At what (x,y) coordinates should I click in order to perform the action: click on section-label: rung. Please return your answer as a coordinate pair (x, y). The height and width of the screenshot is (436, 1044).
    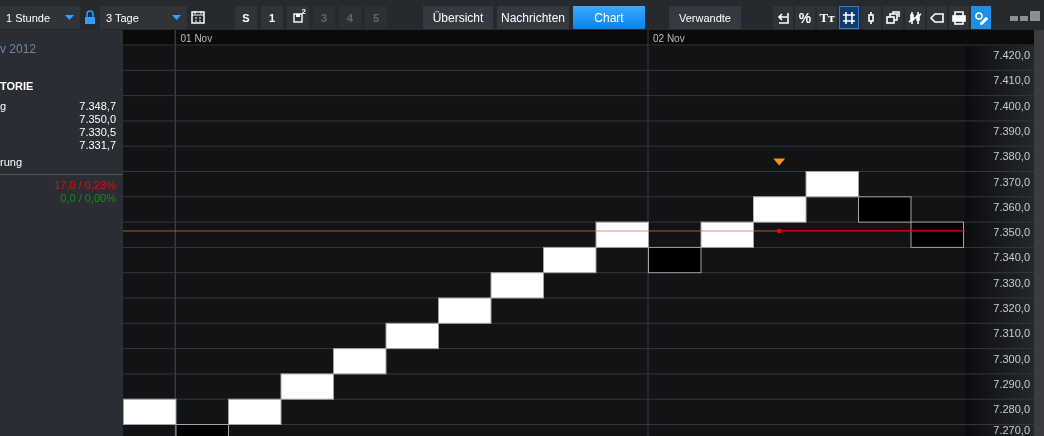
    Looking at the image, I should click on (12, 162).